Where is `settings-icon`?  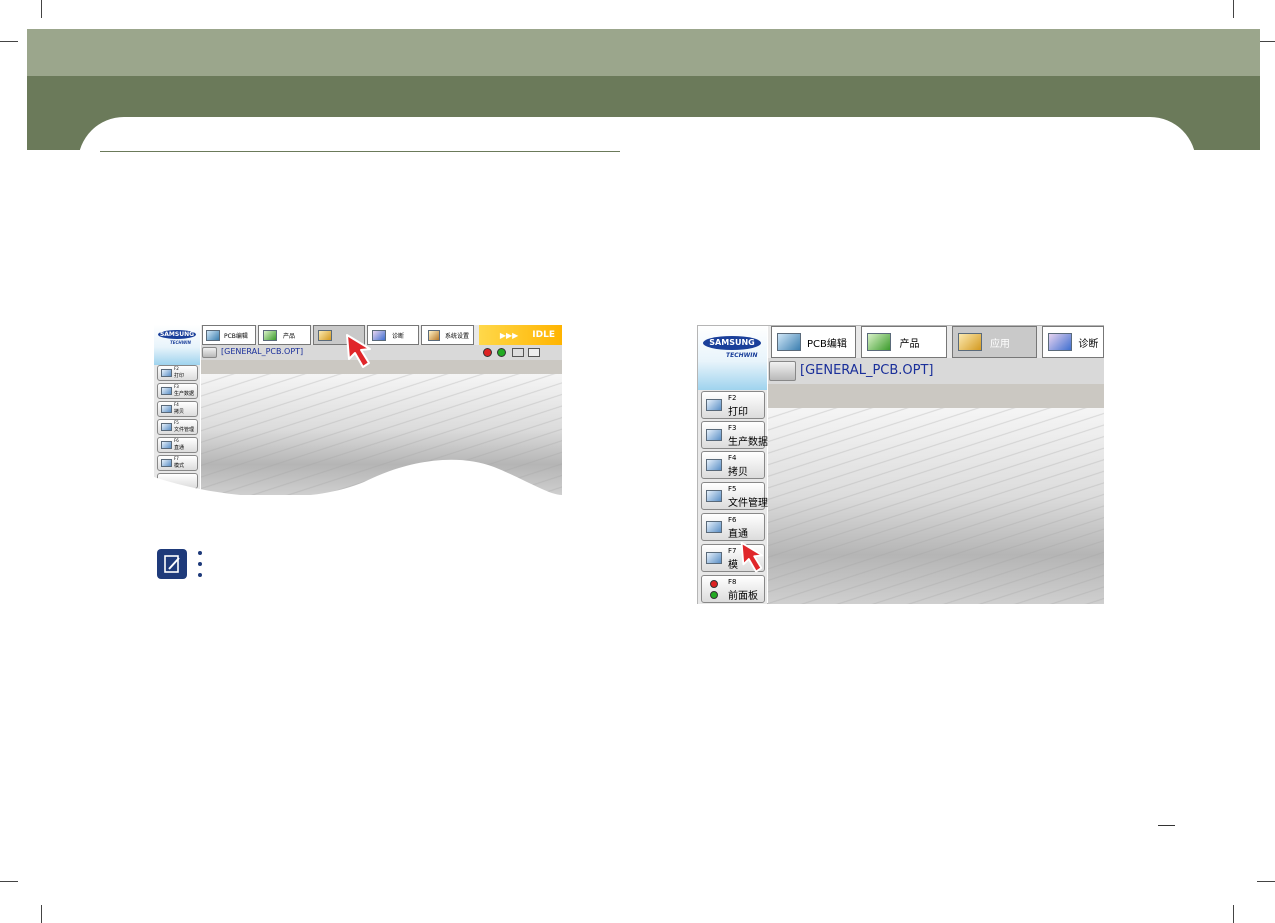 settings-icon is located at coordinates (434, 335).